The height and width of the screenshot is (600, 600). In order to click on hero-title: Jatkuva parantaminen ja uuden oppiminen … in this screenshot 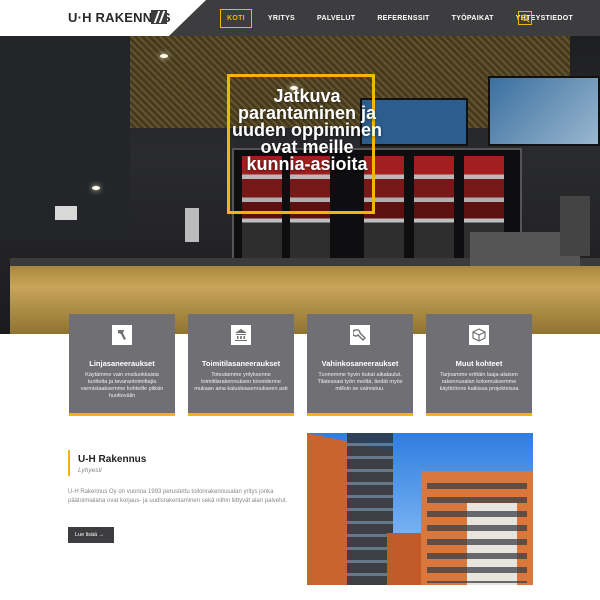, I will do `click(307, 130)`.